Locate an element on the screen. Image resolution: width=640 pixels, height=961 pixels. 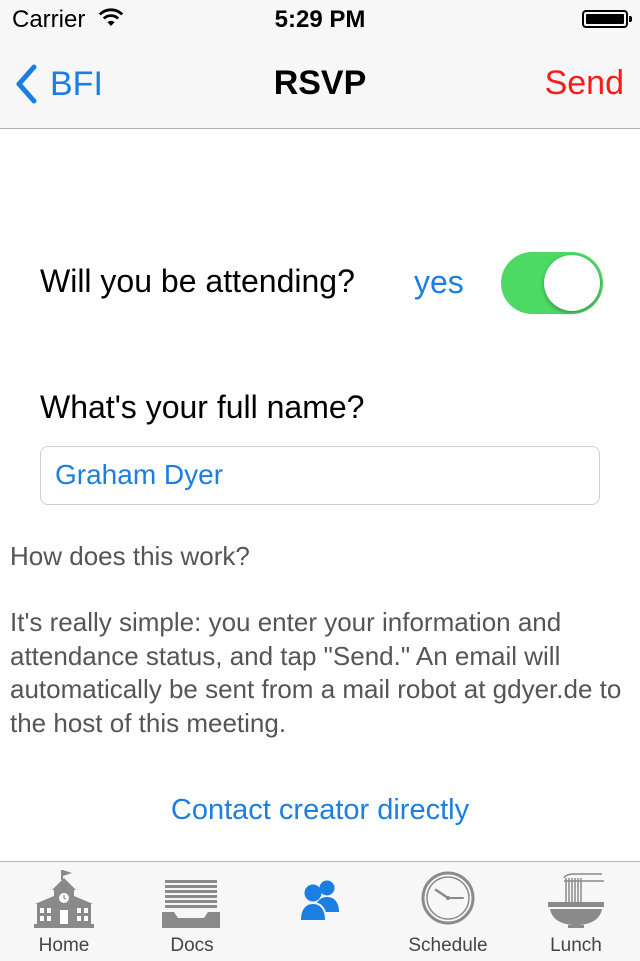
send-button: Send is located at coordinates (584, 83).